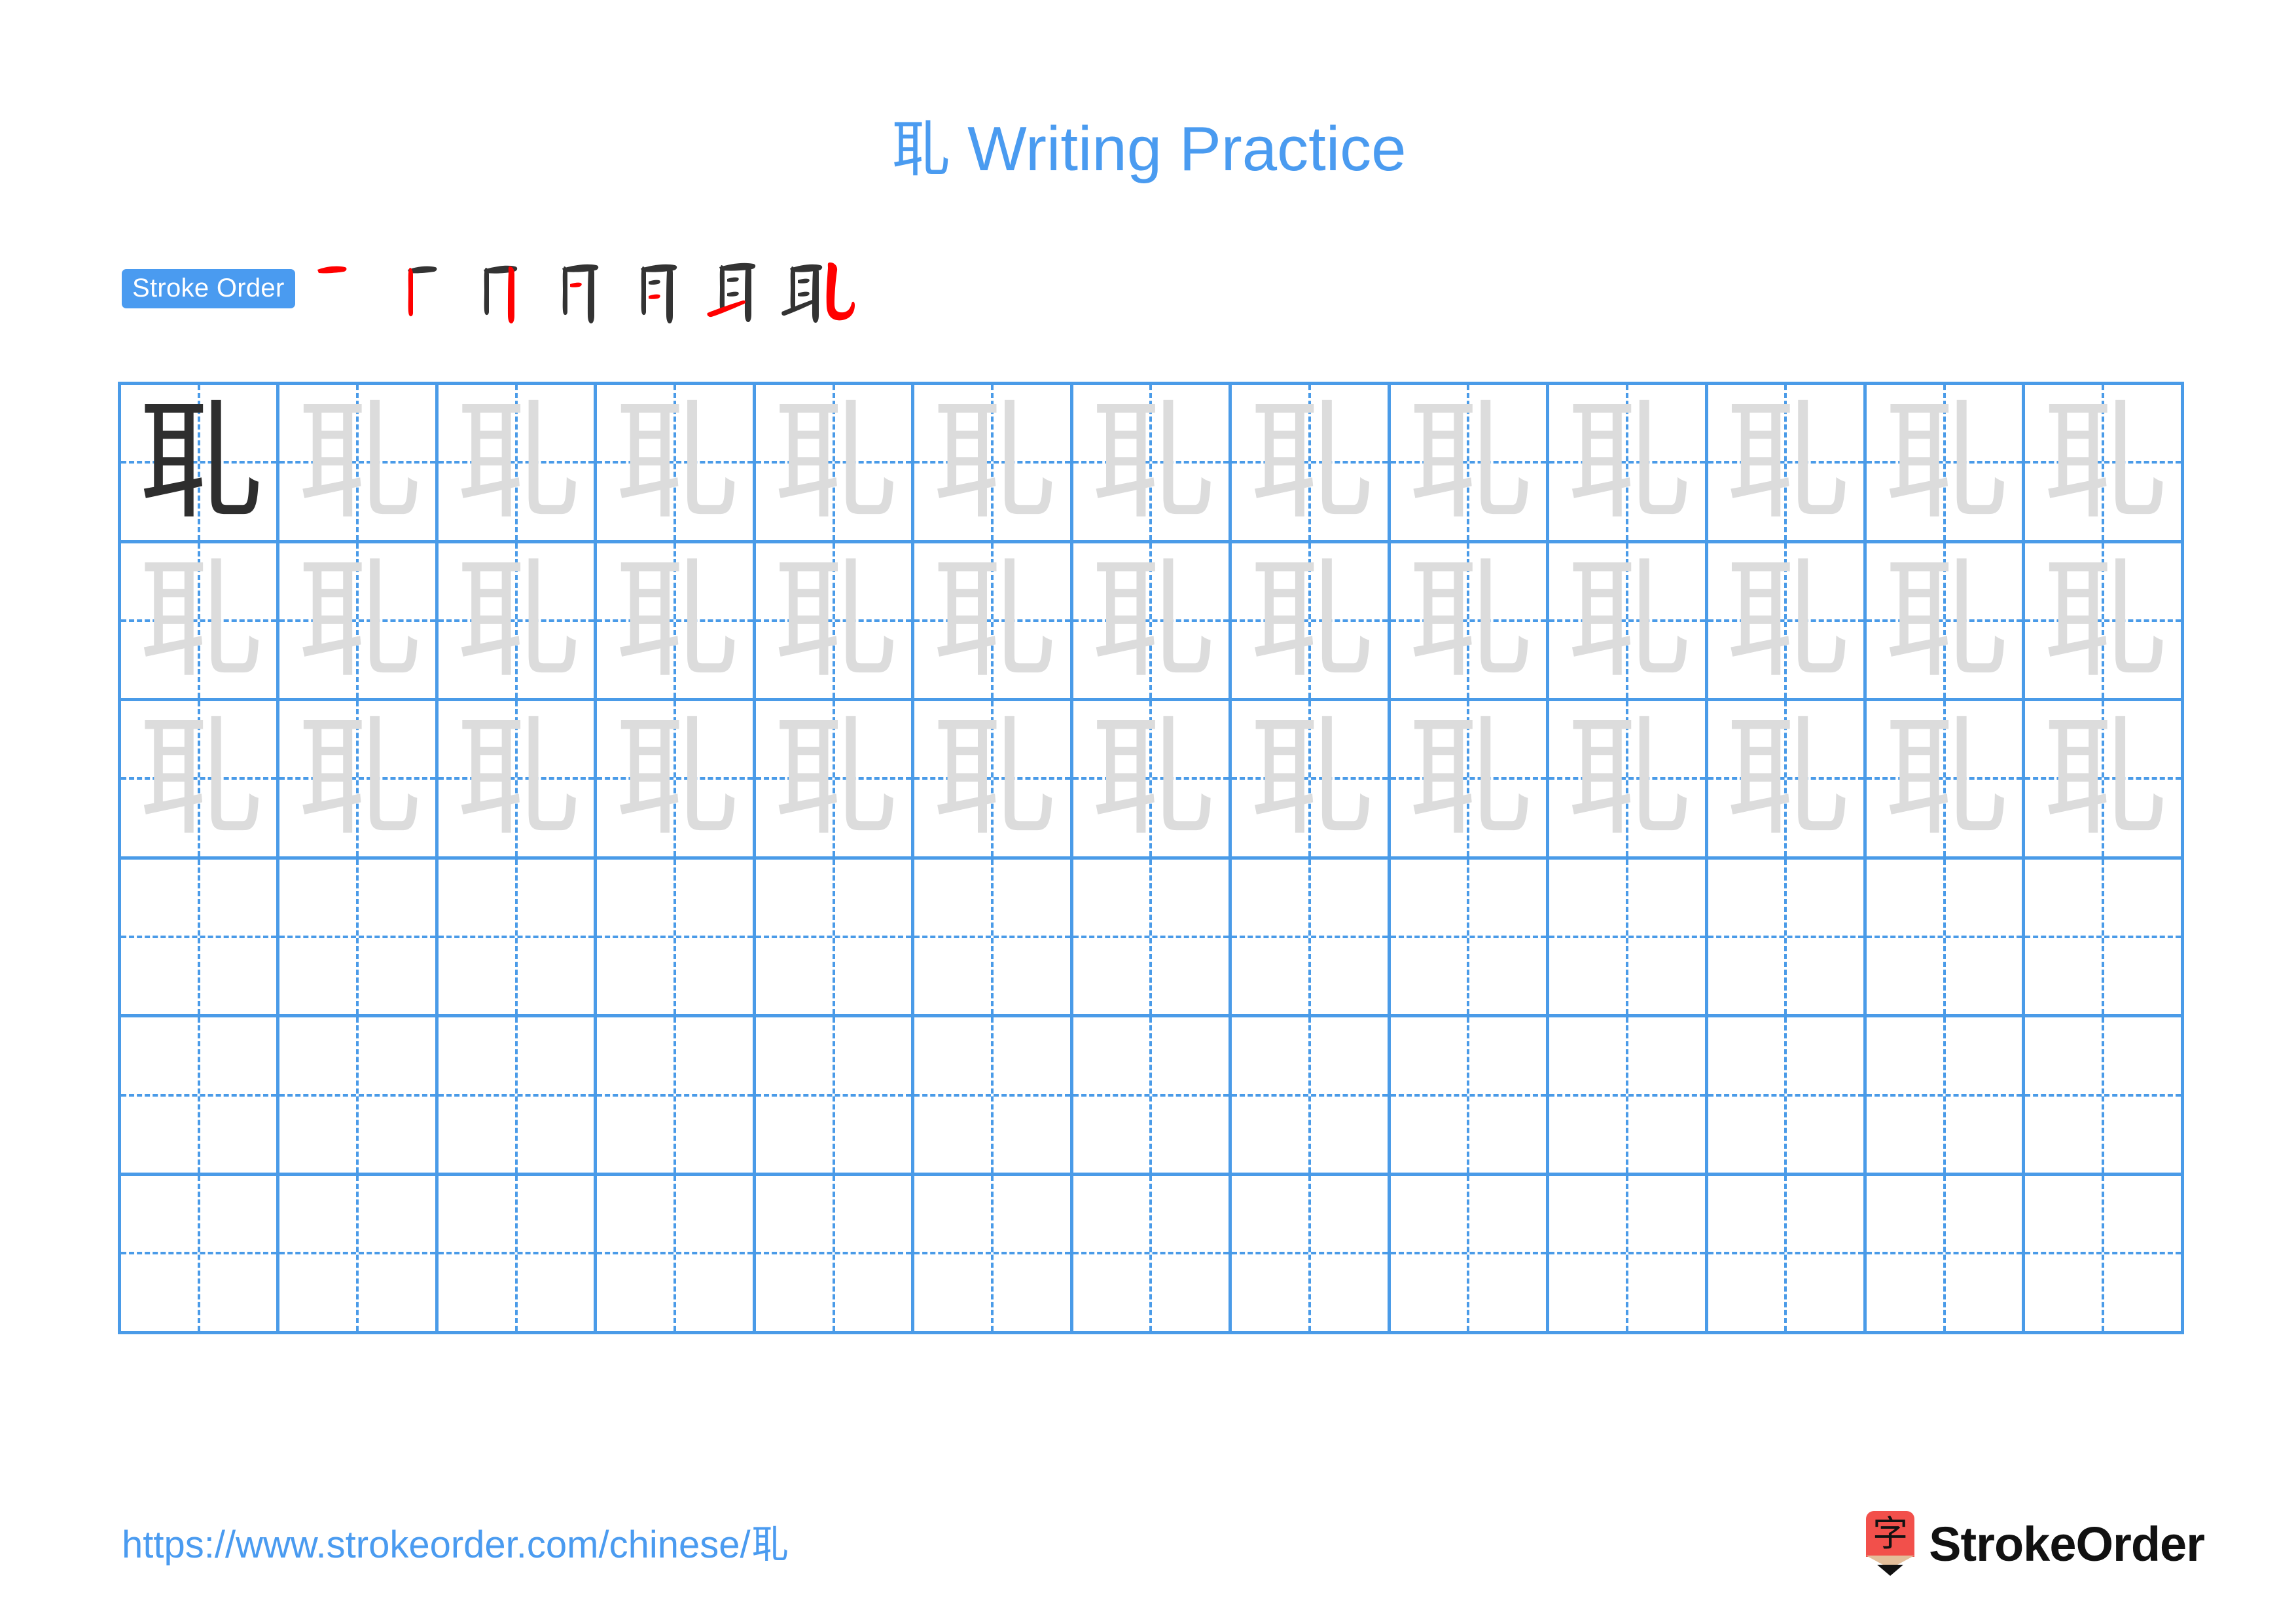  I want to click on practice-cell-r4-c2, so click(359, 938).